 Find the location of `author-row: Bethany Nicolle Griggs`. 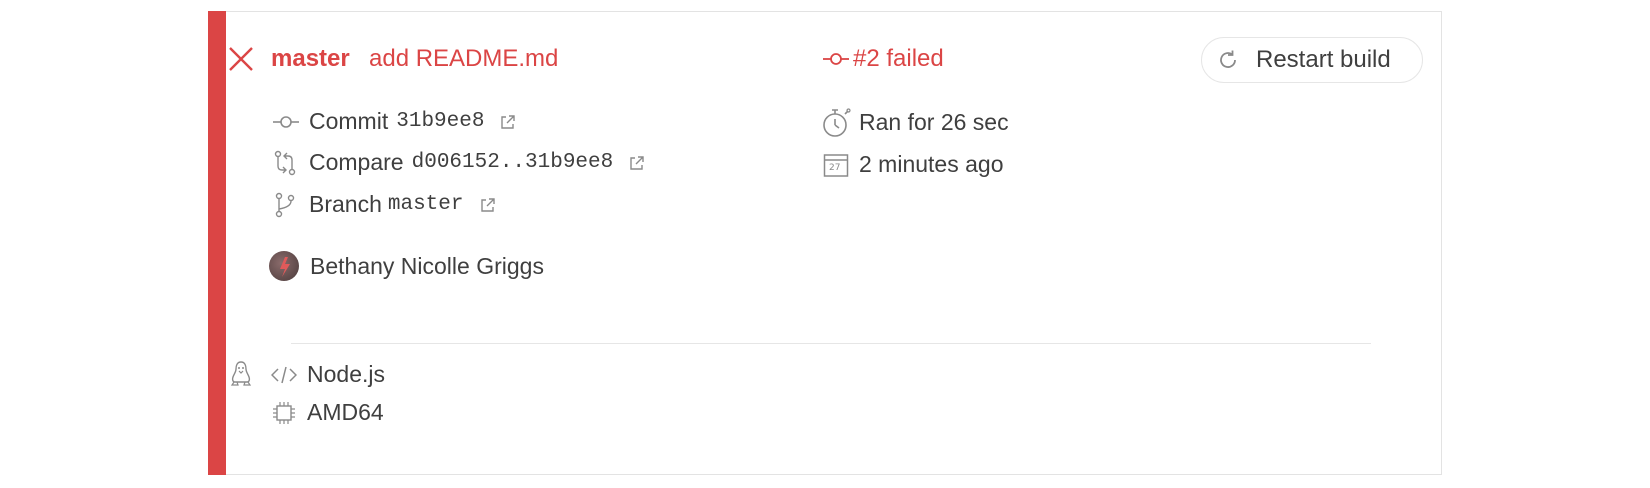

author-row: Bethany Nicolle Griggs is located at coordinates (406, 266).